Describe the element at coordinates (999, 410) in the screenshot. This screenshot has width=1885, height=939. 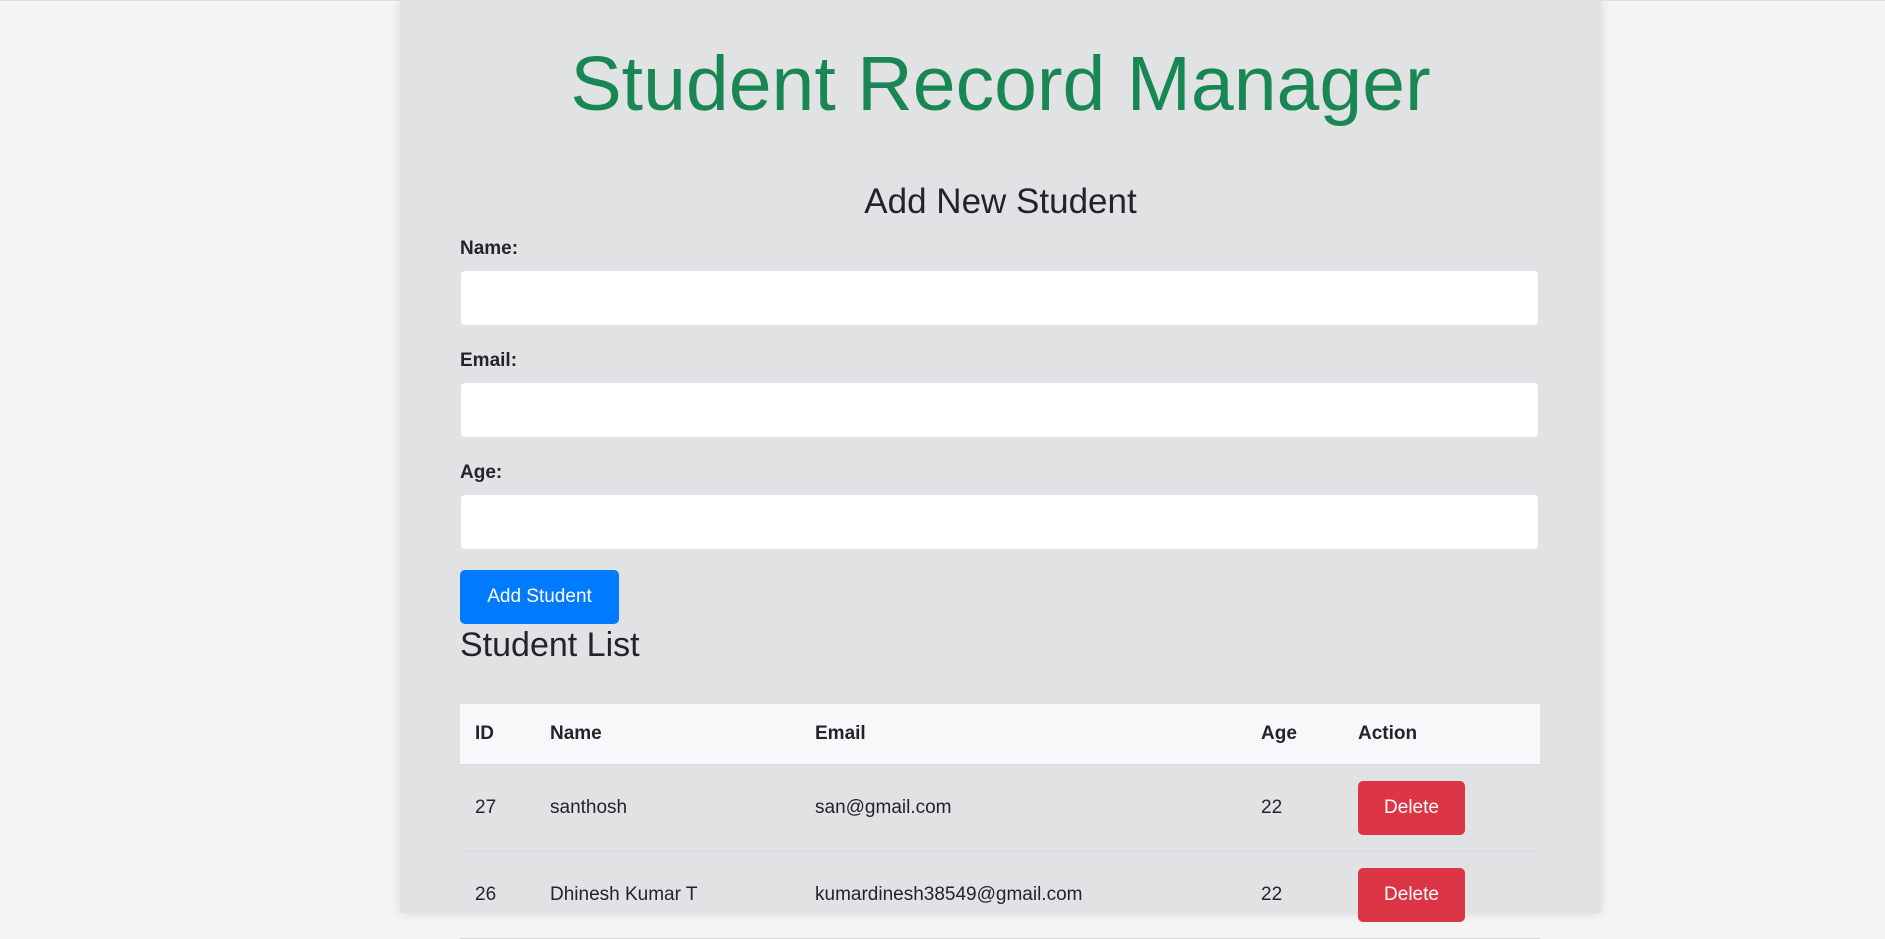
I see `email-input` at that location.